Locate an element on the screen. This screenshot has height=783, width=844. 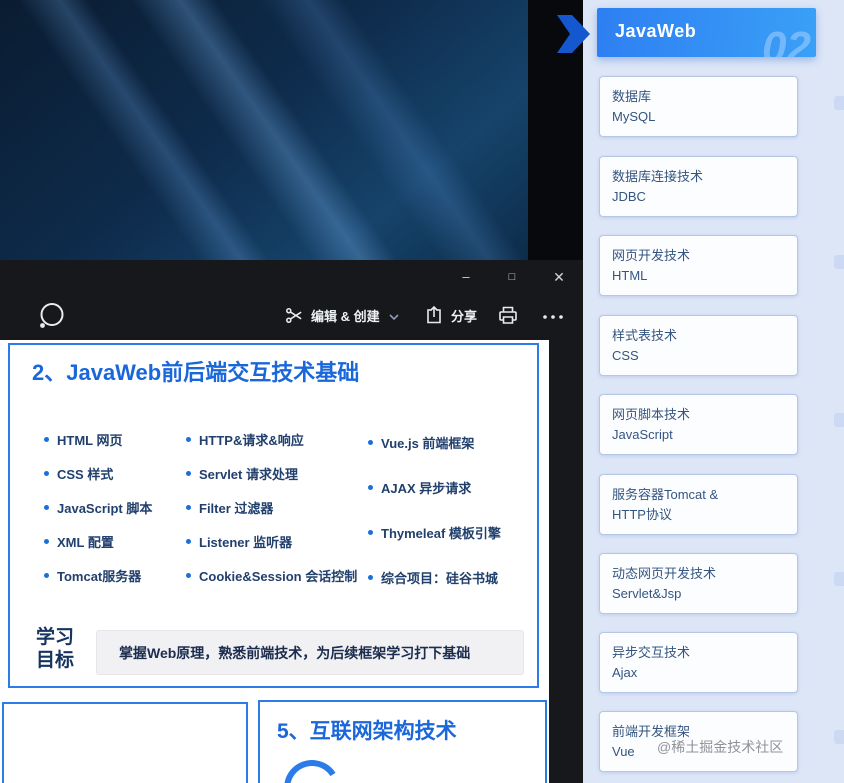
bullet-text: XML 配置 is located at coordinates (85, 542).